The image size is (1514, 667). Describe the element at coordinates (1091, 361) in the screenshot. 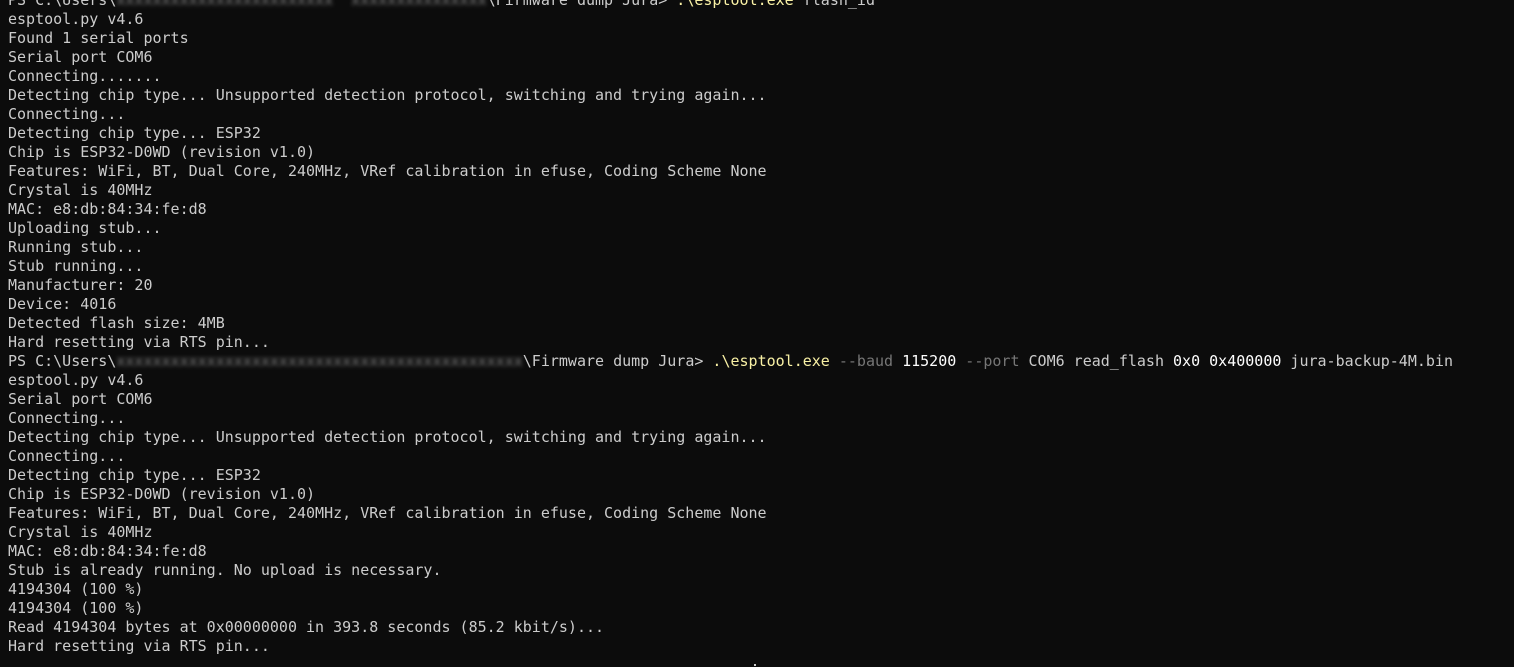

I see `command-port-arg: COM6 read_flash` at that location.